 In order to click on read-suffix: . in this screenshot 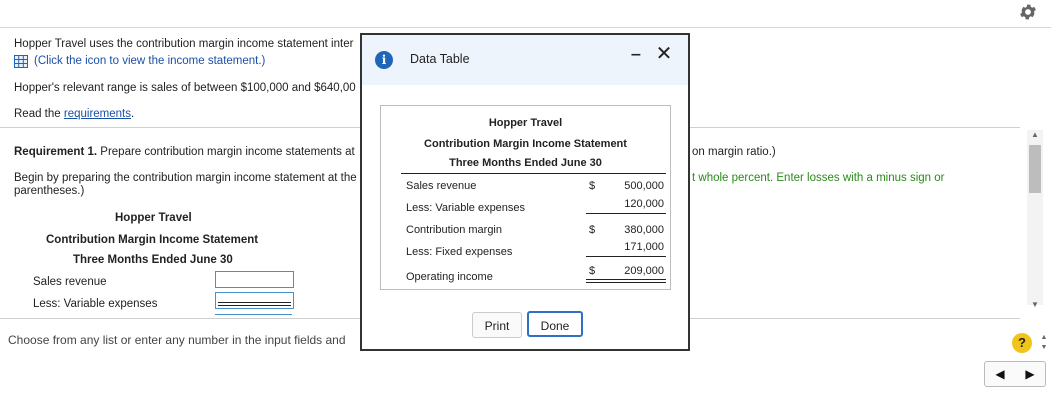, I will do `click(133, 114)`.